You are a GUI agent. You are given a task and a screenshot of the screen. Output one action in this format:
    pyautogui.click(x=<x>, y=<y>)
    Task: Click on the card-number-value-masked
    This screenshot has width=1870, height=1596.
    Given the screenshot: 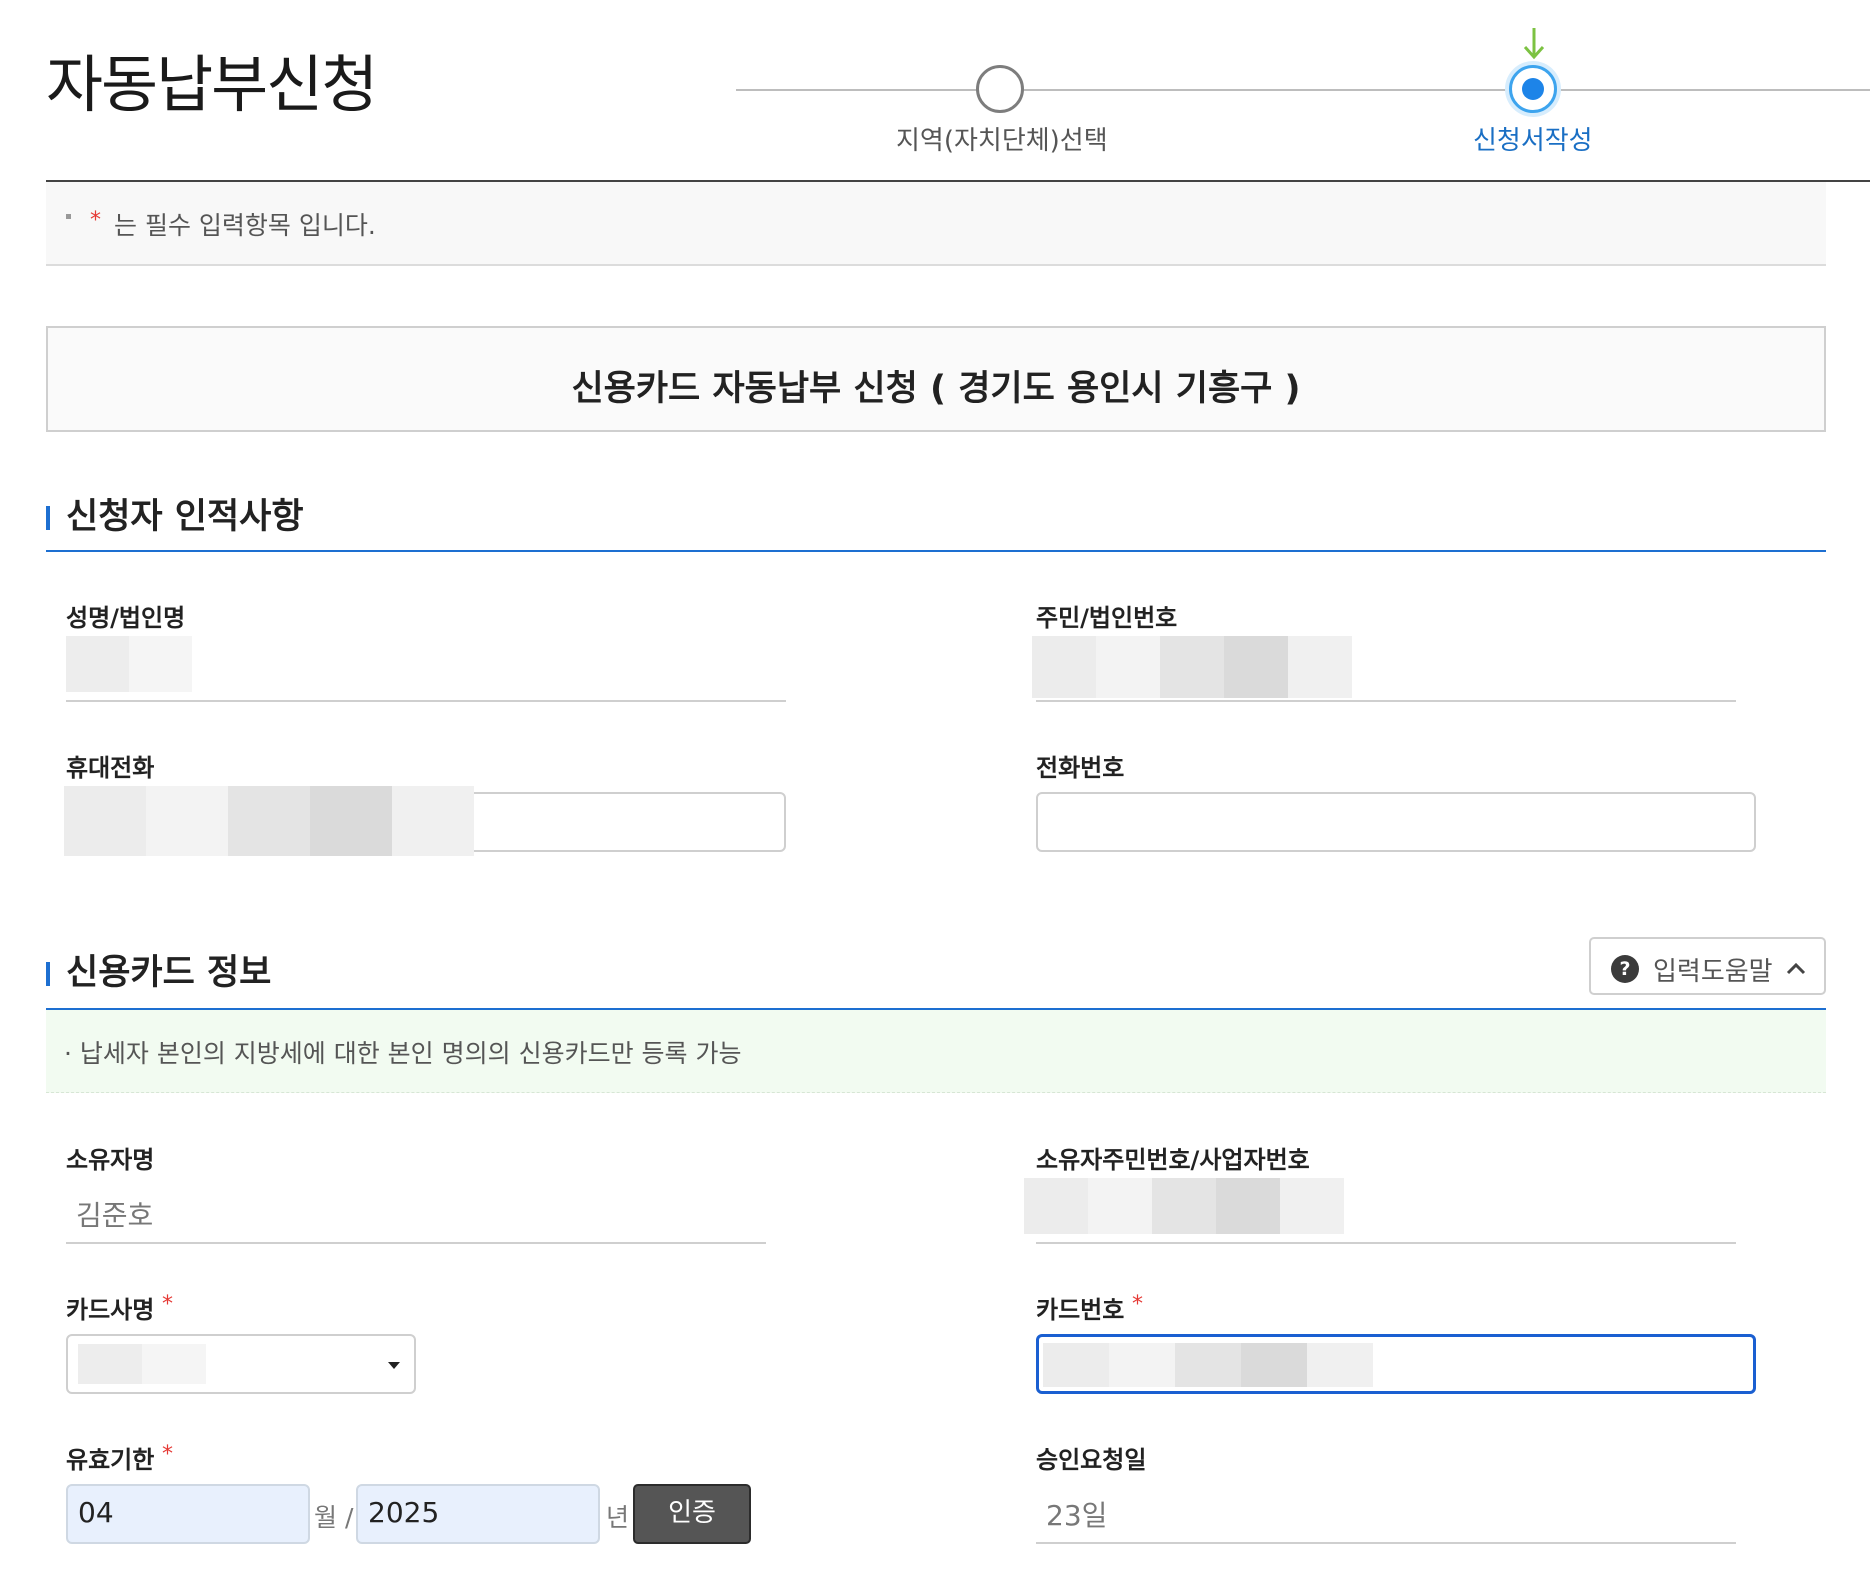 What is the action you would take?
    pyautogui.click(x=1208, y=1365)
    